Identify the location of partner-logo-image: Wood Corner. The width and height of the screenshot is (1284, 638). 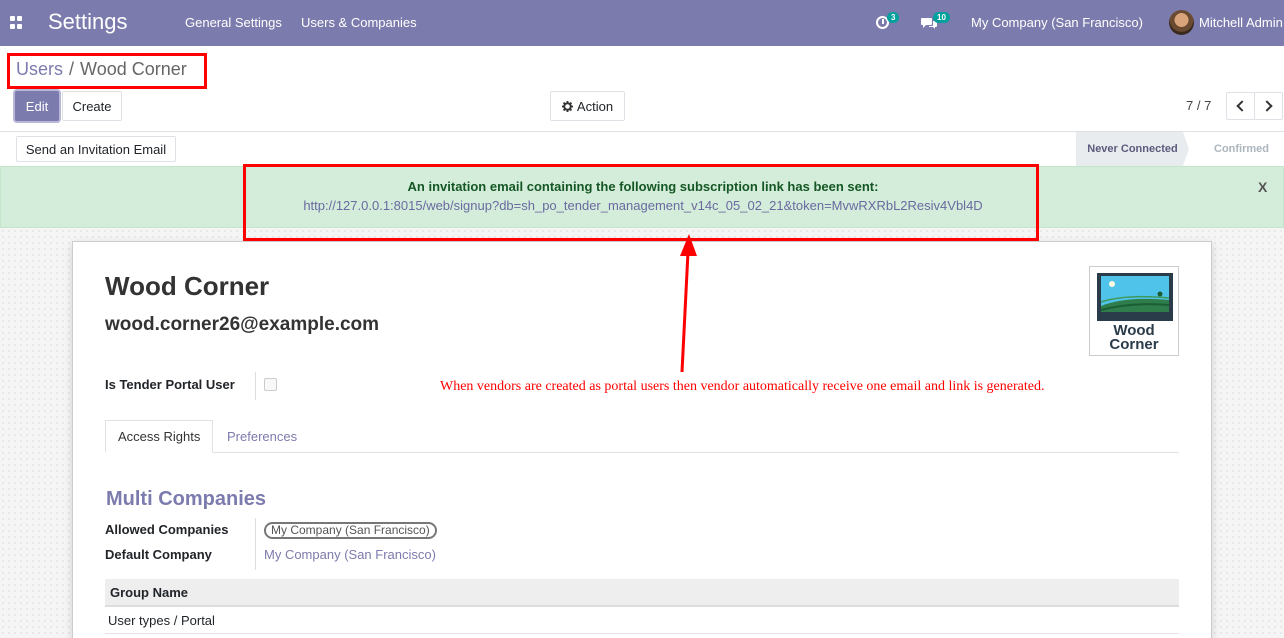
(1134, 311).